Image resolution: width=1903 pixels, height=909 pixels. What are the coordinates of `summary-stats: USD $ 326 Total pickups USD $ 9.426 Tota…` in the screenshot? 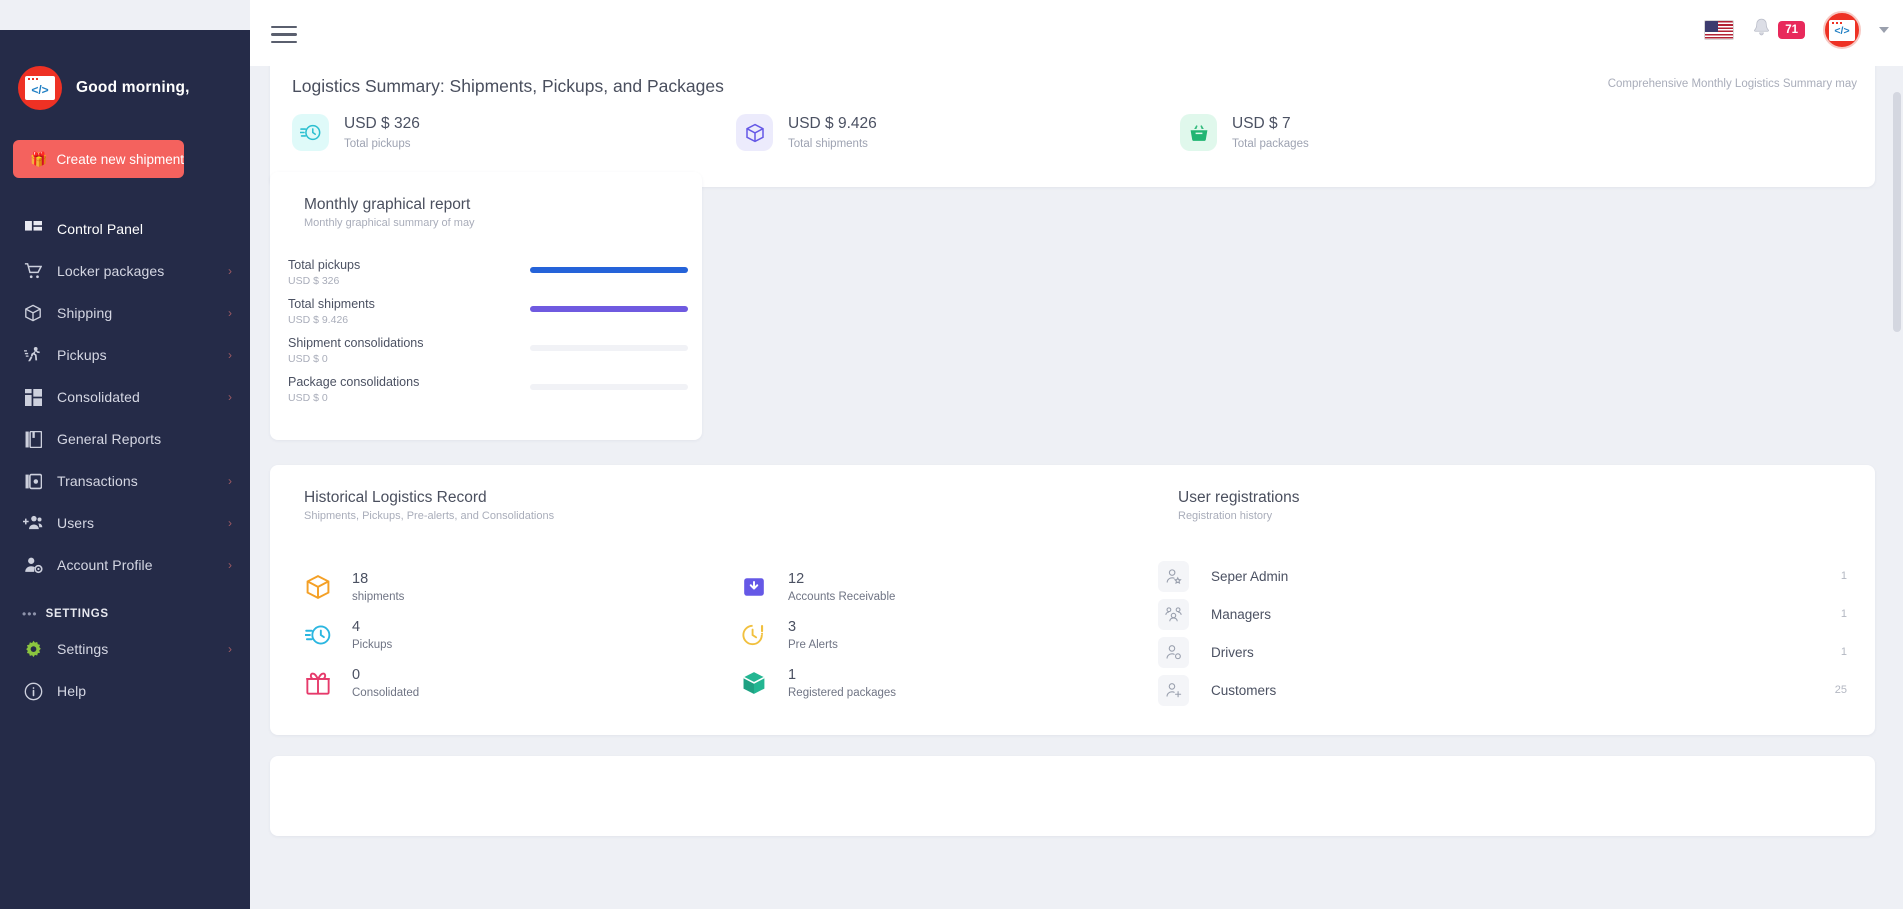 It's located at (1072, 132).